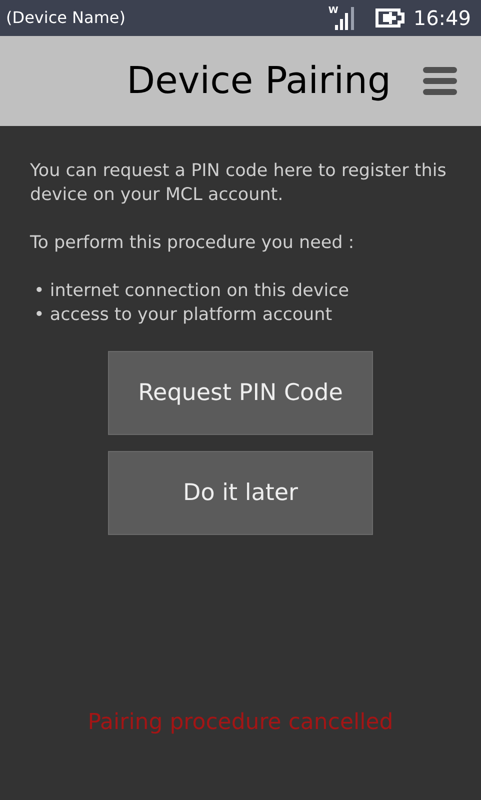  What do you see at coordinates (66, 18) in the screenshot?
I see `device-name: (Device Name)` at bounding box center [66, 18].